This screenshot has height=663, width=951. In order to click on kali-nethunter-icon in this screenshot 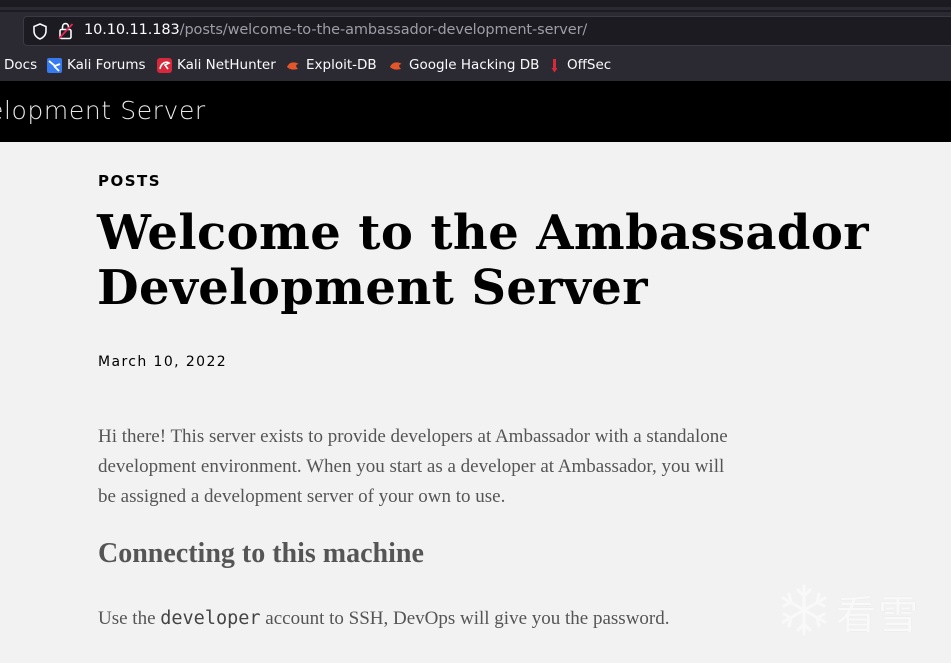, I will do `click(164, 65)`.